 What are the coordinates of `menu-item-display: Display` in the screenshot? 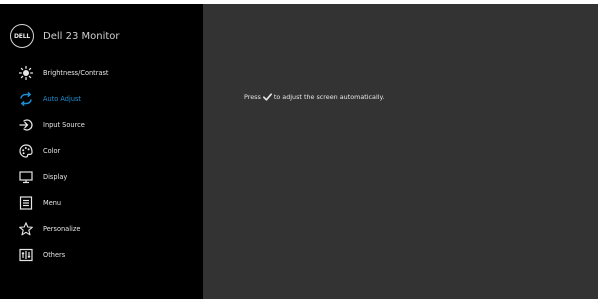 It's located at (101, 177).